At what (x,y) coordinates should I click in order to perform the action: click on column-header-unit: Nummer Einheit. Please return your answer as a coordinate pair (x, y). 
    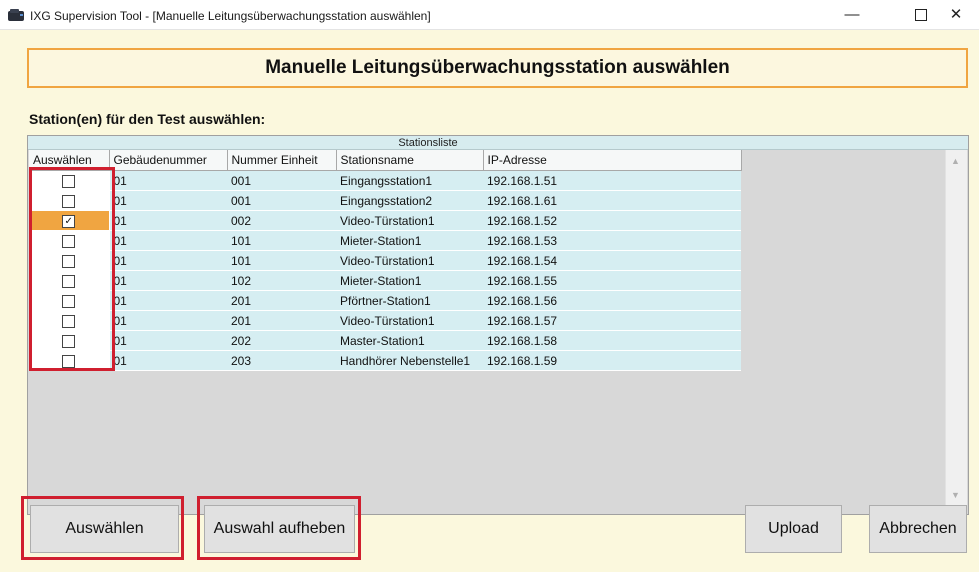
    Looking at the image, I should click on (282, 160).